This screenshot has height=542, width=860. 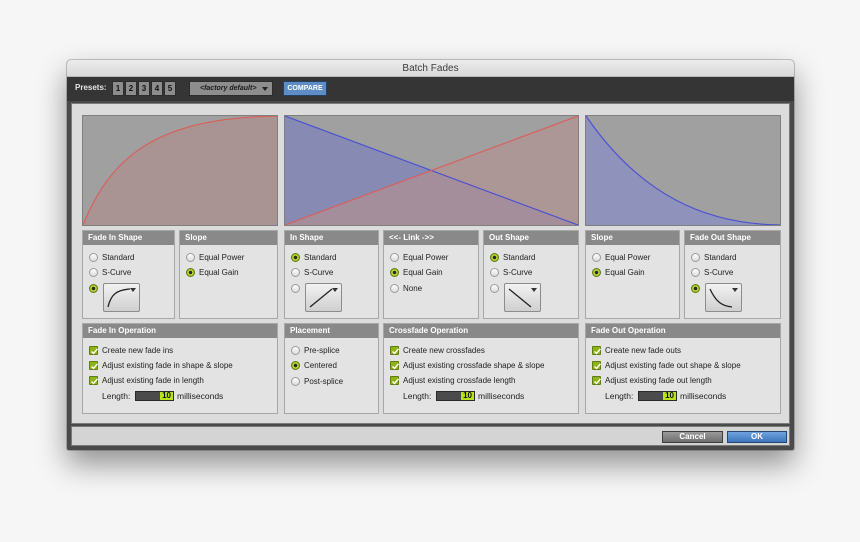 I want to click on fade-out-custom-radio, so click(x=695, y=288).